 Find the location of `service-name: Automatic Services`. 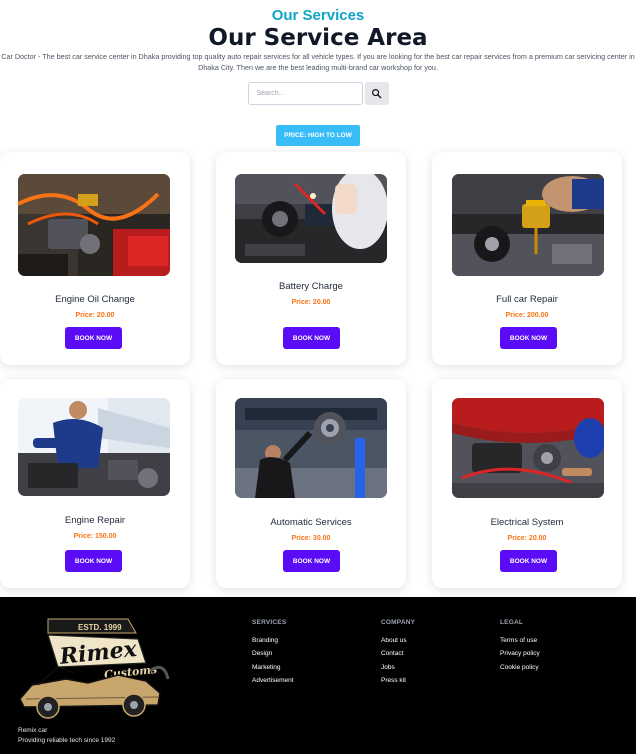

service-name: Automatic Services is located at coordinates (311, 522).